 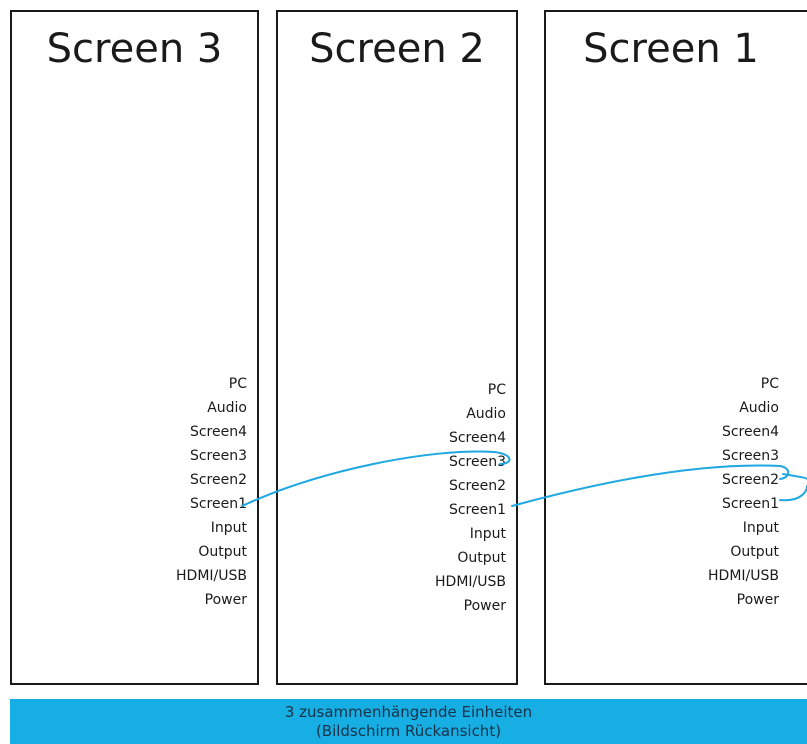 I want to click on screen-1-title: Screen 1, so click(x=671, y=49).